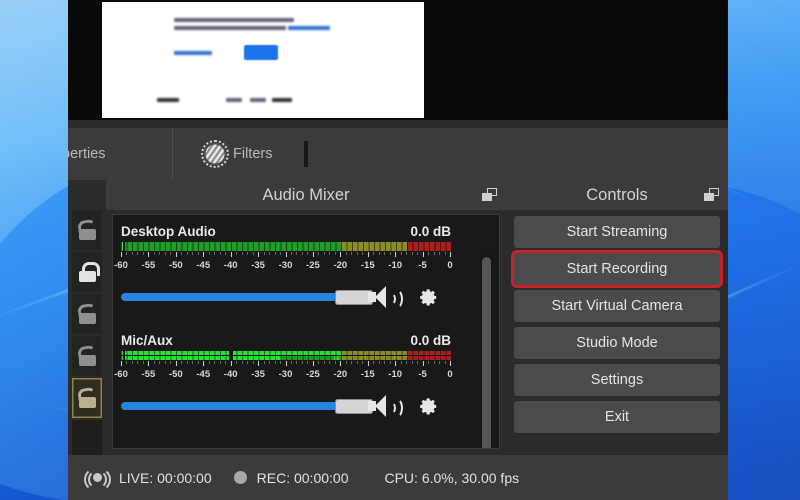 This screenshot has width=800, height=500. I want to click on studio-mode-button: Studio Mode, so click(617, 343).